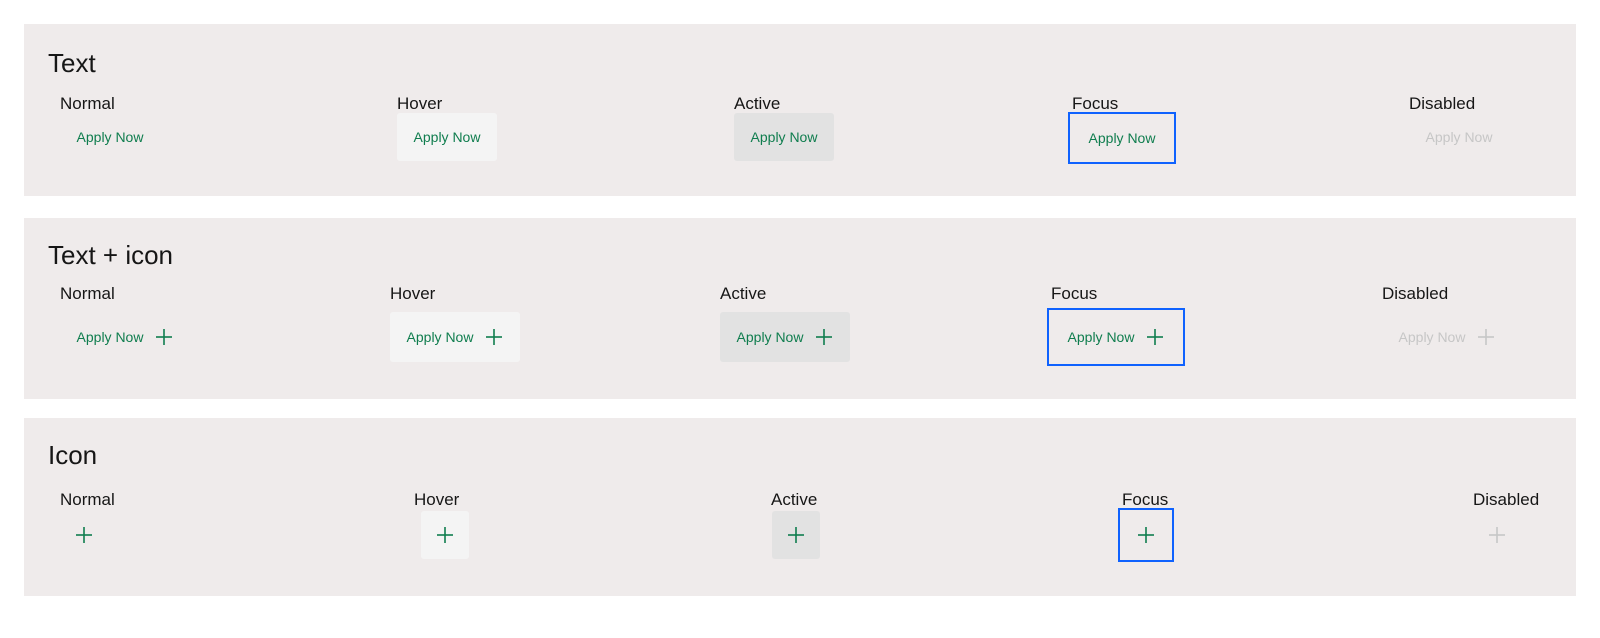 This screenshot has width=1600, height=638. I want to click on apply-now-button-active: Apply Now, so click(784, 137).